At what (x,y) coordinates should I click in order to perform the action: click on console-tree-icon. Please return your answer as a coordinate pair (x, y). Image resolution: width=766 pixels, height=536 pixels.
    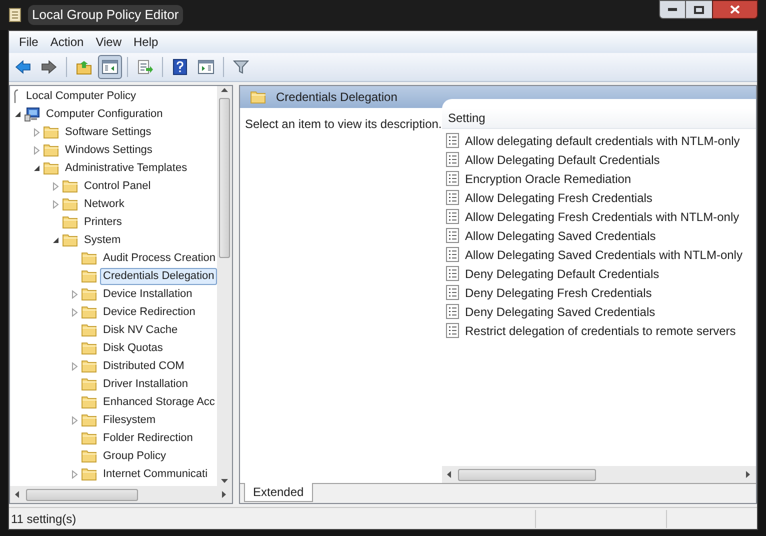
    Looking at the image, I should click on (110, 67).